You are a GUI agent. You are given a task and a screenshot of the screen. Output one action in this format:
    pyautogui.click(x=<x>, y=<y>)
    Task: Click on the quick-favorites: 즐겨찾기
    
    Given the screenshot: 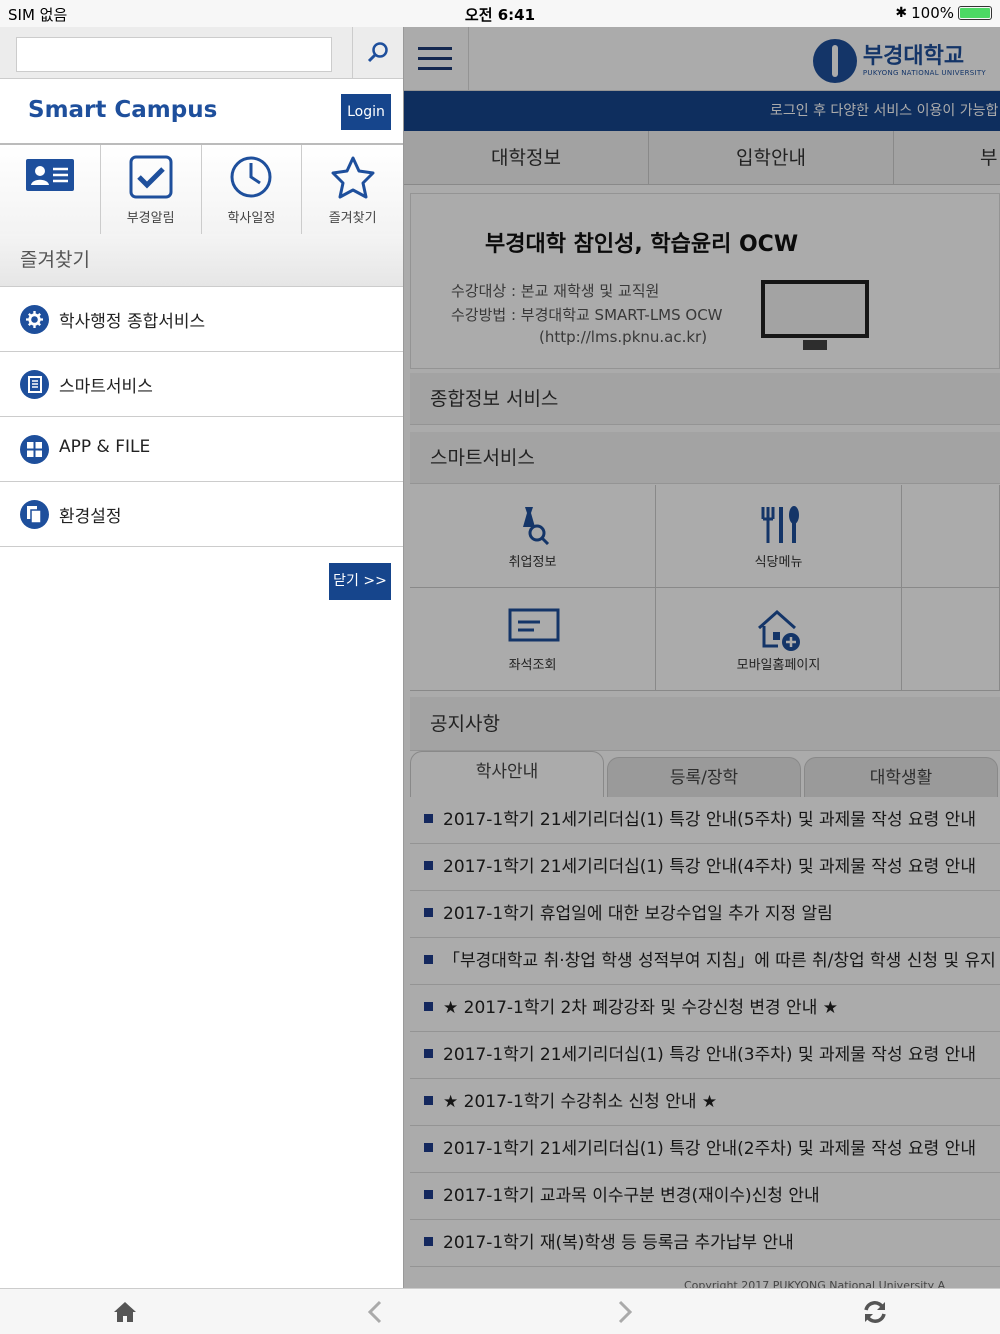 What is the action you would take?
    pyautogui.click(x=352, y=189)
    